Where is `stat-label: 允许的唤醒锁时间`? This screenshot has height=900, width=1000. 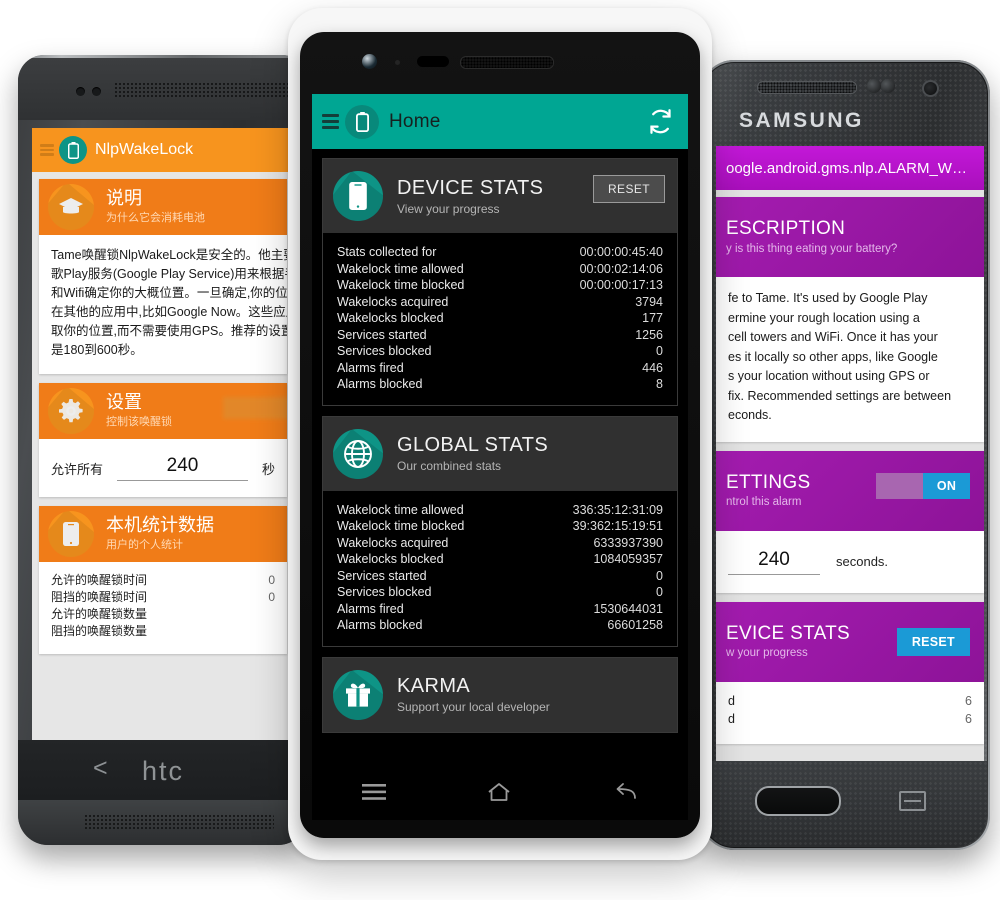 stat-label: 允许的唤醒锁时间 is located at coordinates (99, 580).